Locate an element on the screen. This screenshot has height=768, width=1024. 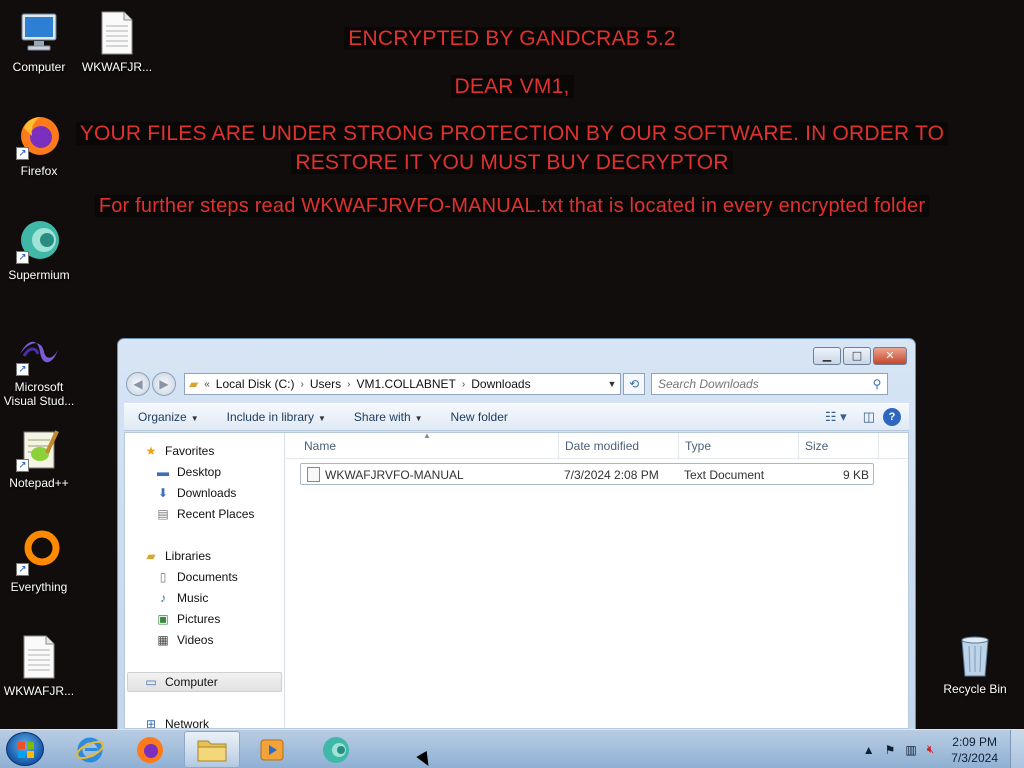
nav-desktop: ▬ Desktop is located at coordinates (188, 472).